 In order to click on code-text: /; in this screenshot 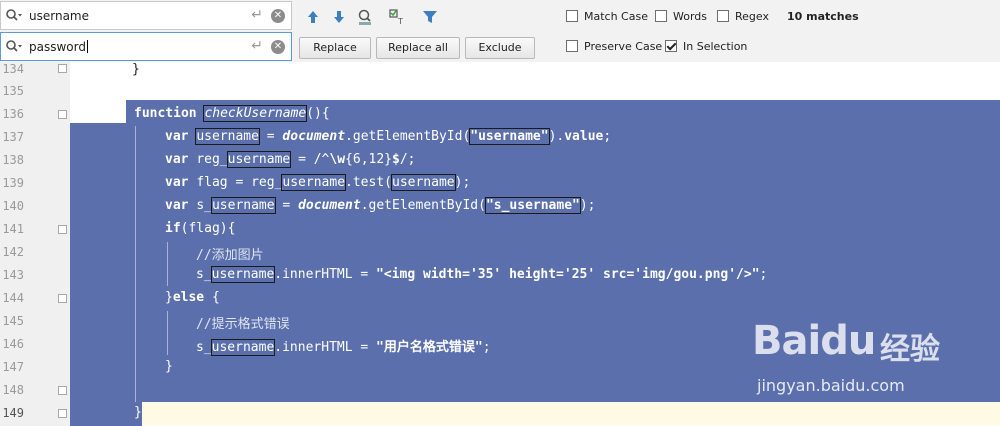, I will do `click(407, 159)`.